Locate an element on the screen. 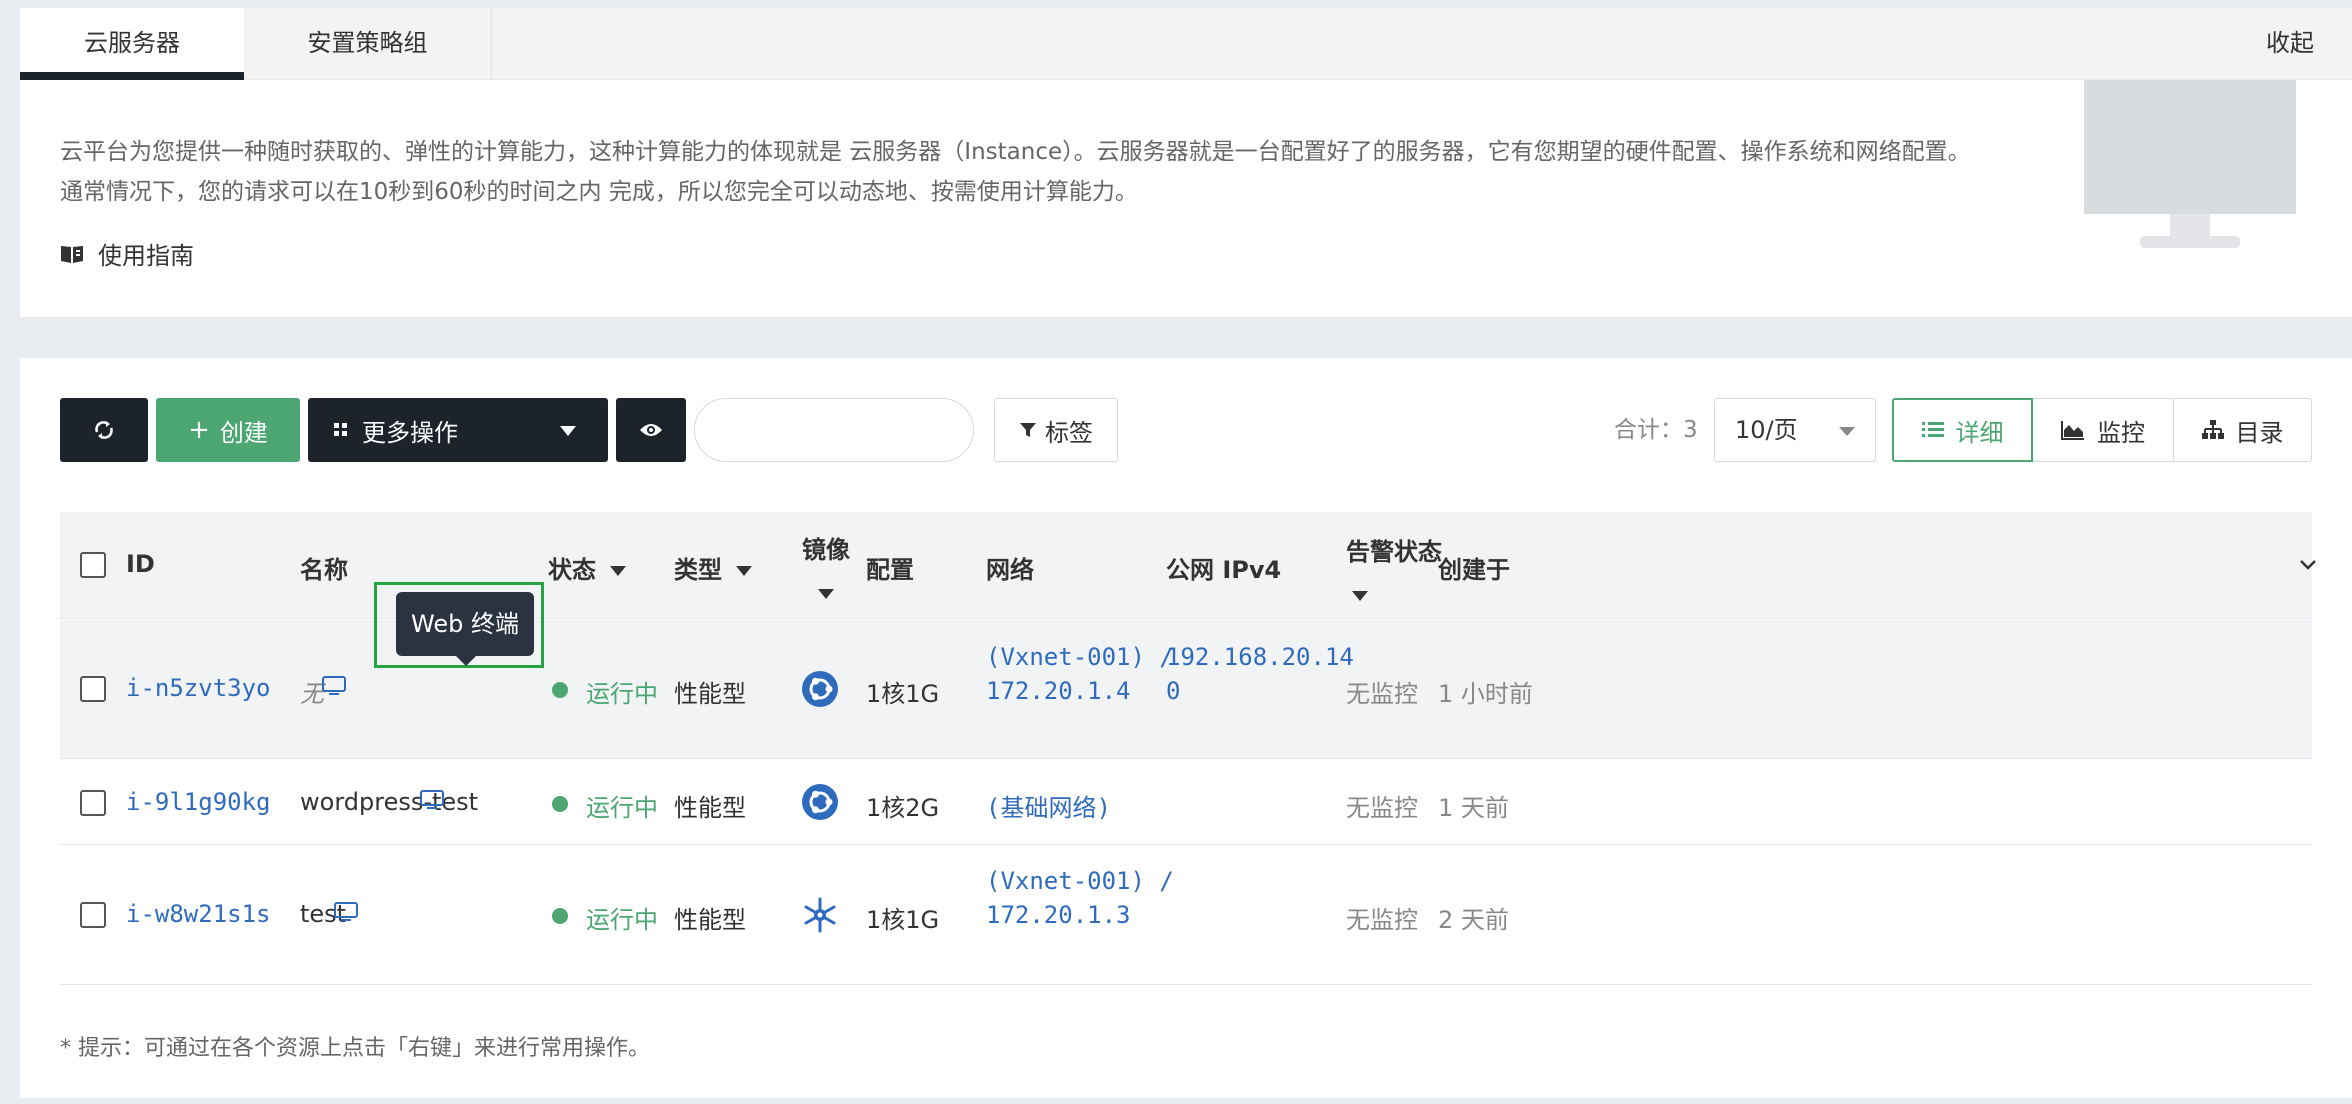 The height and width of the screenshot is (1104, 2352). more-actions-label: 更多操作 is located at coordinates (410, 432).